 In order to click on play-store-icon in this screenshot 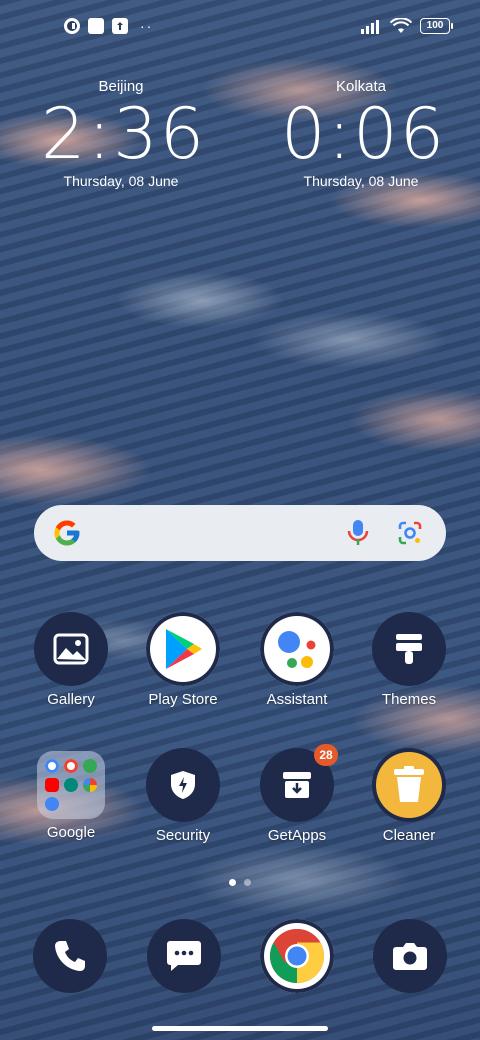, I will do `click(183, 649)`.